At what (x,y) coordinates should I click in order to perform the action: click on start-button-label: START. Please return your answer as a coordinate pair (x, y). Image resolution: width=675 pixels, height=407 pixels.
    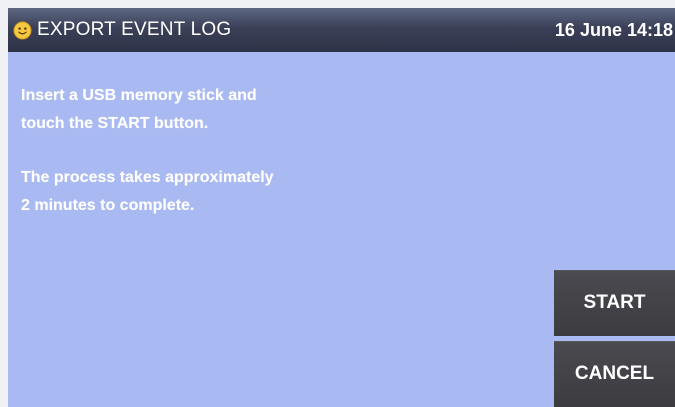
    Looking at the image, I should click on (614, 302).